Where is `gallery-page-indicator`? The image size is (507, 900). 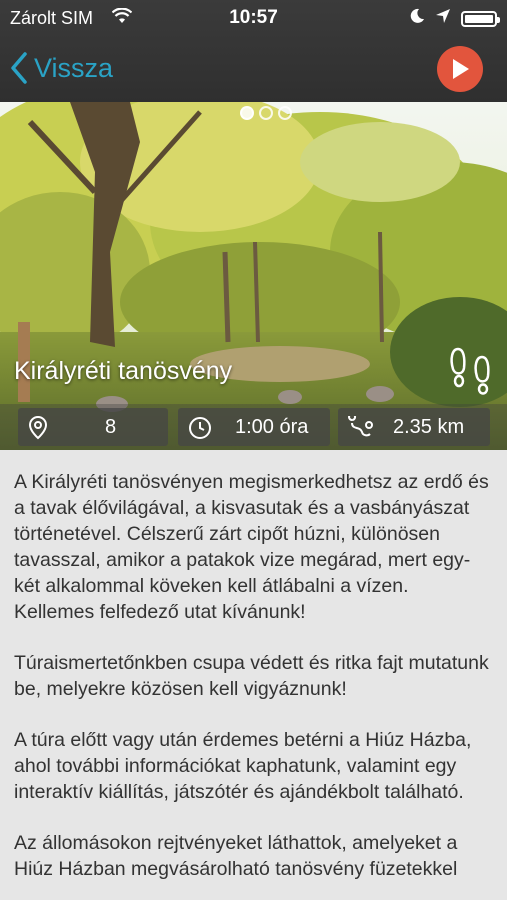
gallery-page-indicator is located at coordinates (266, 113).